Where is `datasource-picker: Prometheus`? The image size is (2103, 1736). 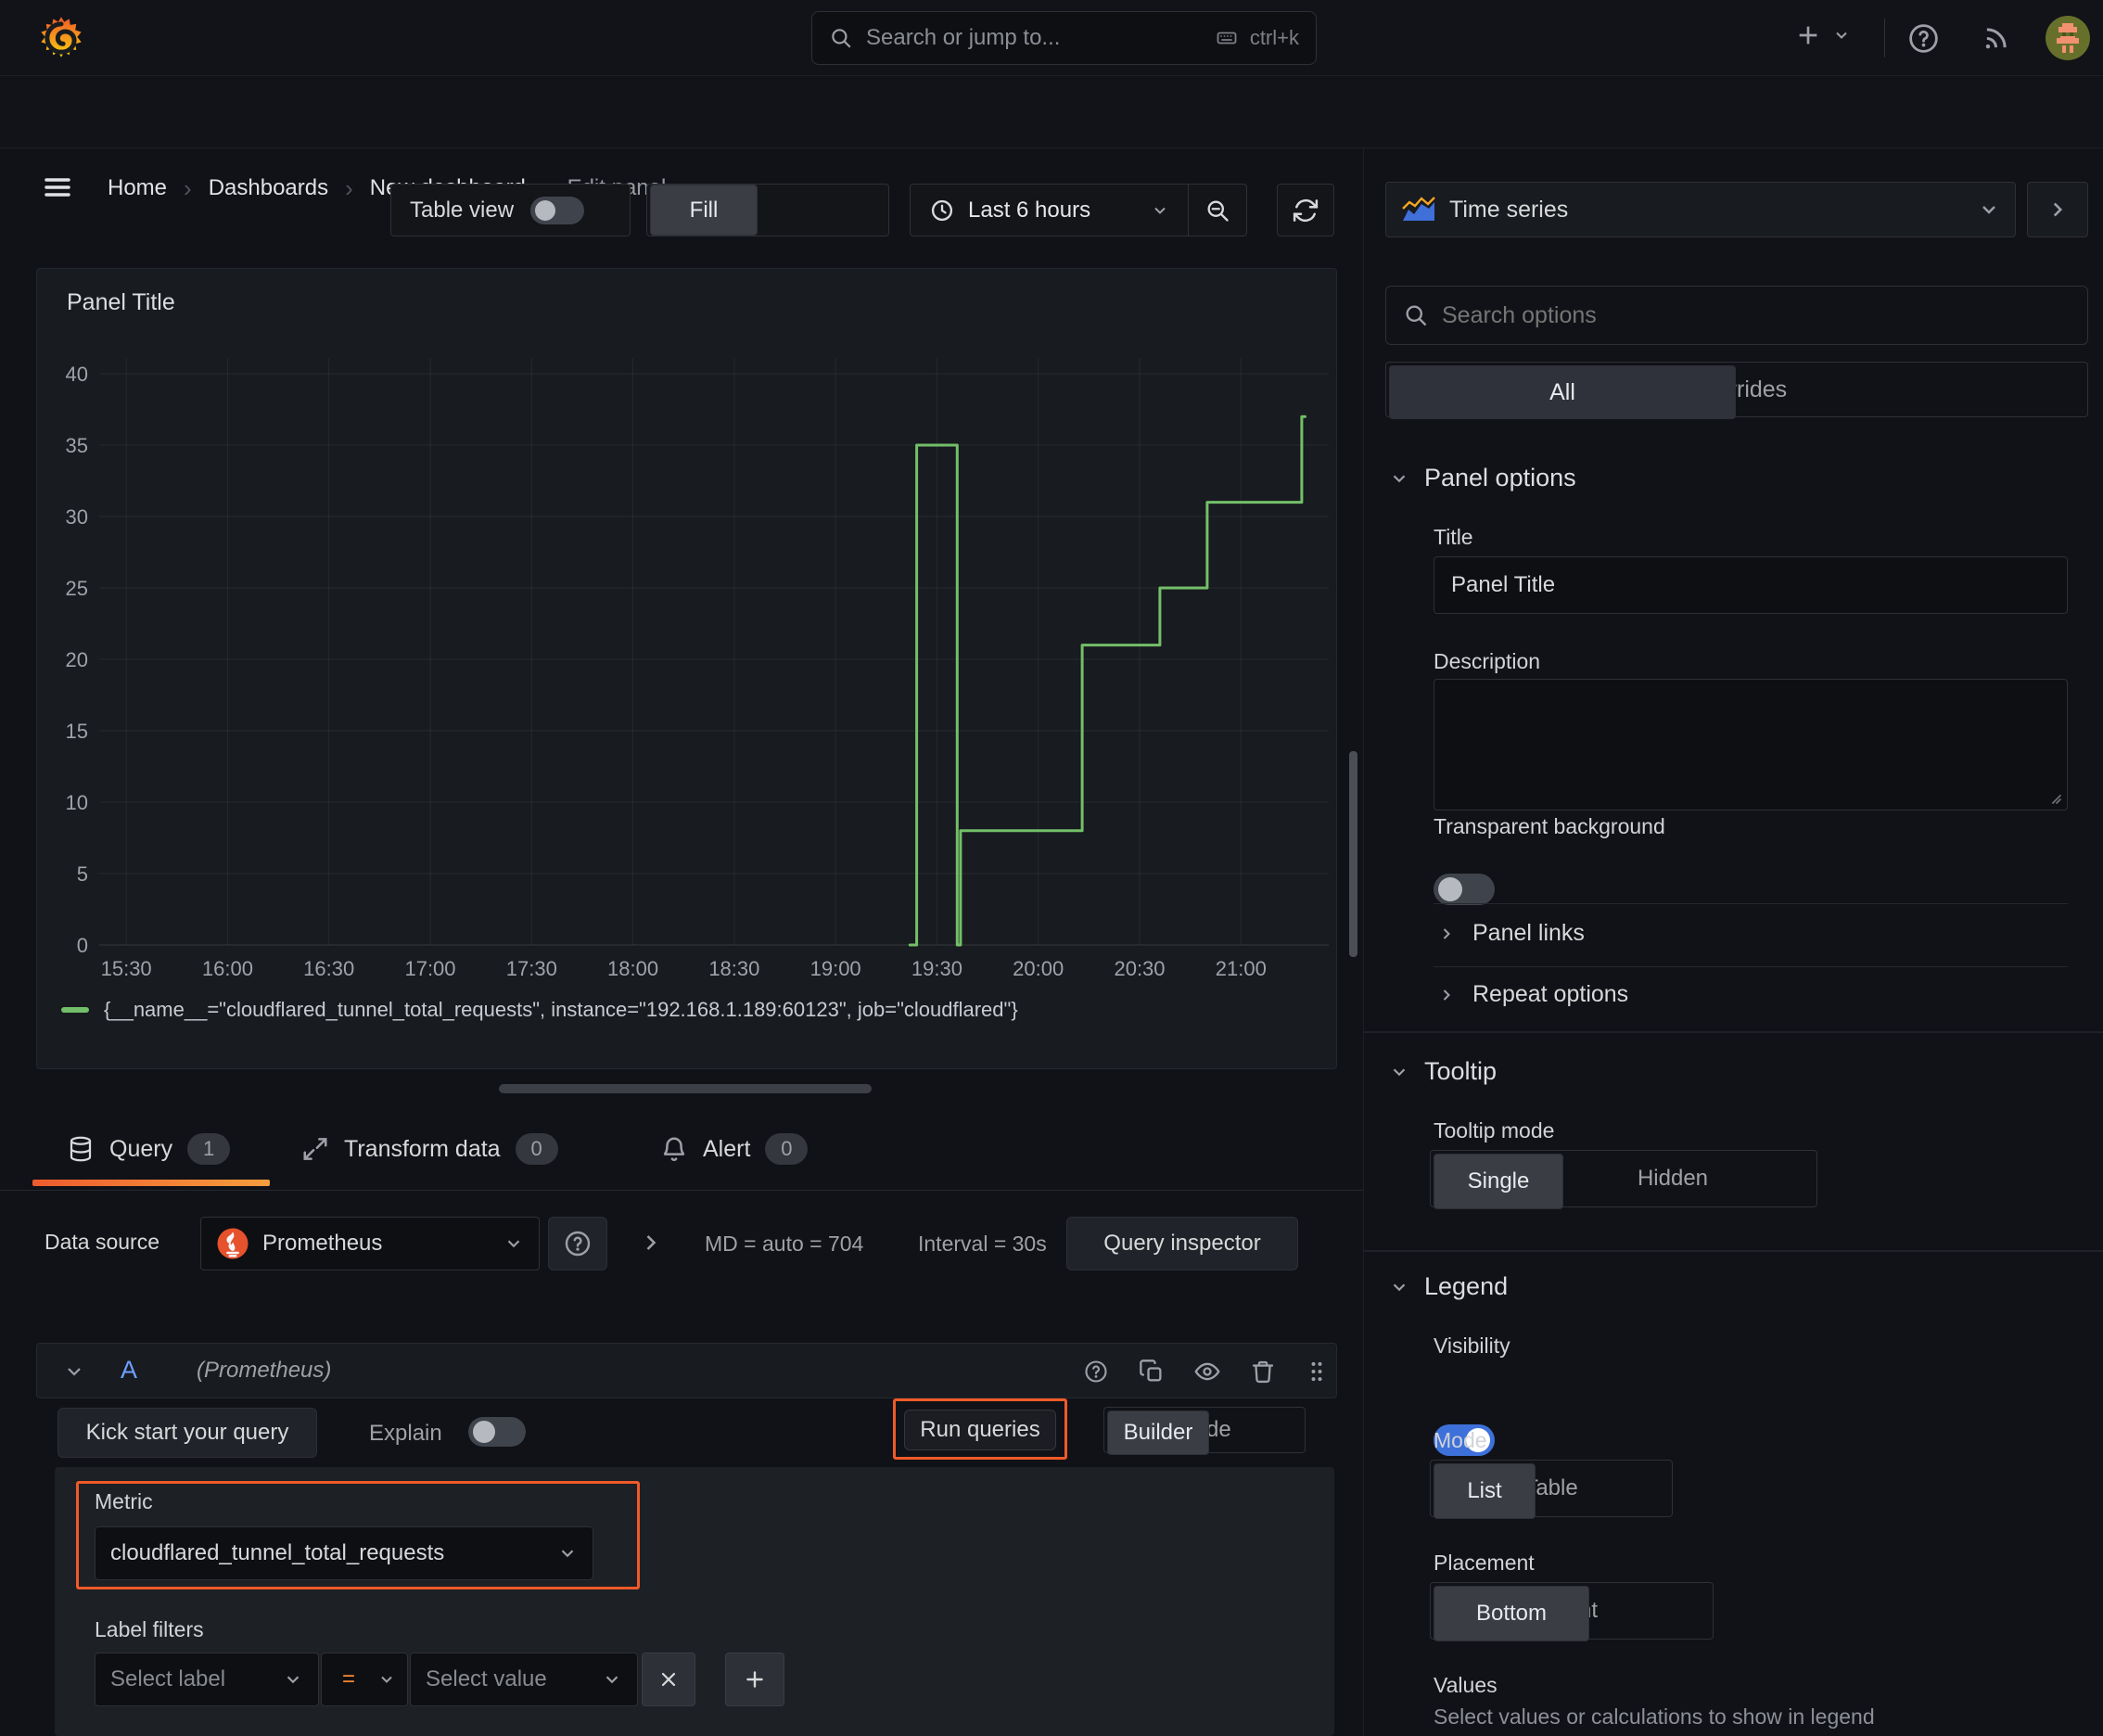
datasource-picker: Prometheus is located at coordinates (370, 1243).